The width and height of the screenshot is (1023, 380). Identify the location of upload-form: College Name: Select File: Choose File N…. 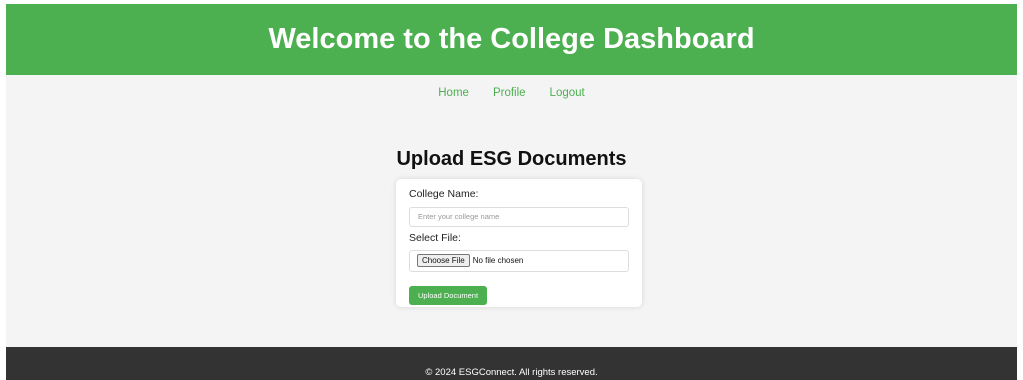
(519, 243).